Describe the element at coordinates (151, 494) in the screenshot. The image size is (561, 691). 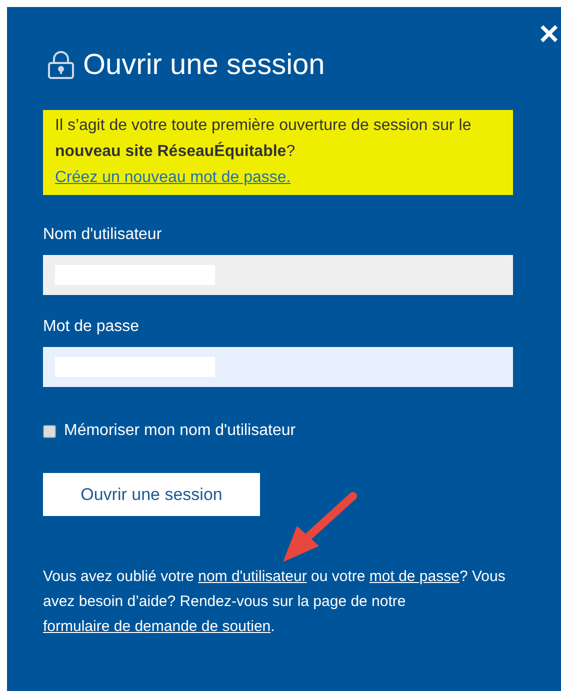
I see `login-button: Ouvrir une session` at that location.